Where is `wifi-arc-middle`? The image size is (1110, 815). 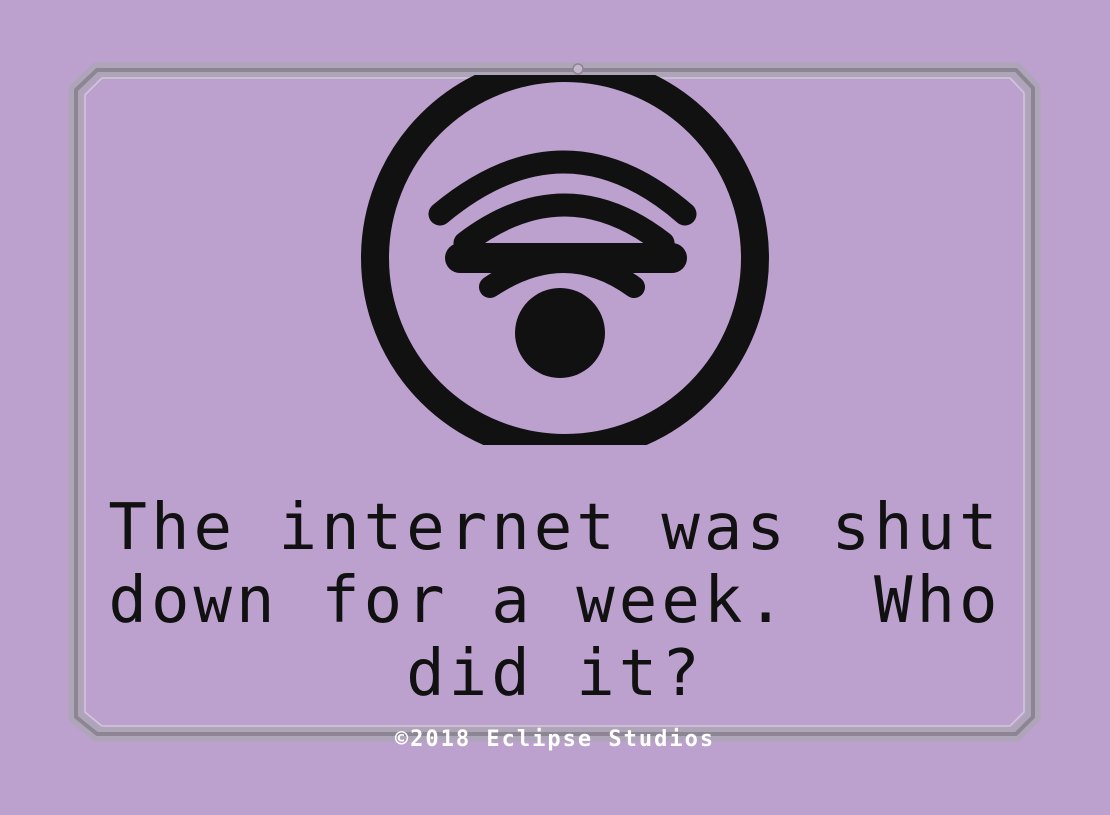
wifi-arc-middle is located at coordinates (564, 224).